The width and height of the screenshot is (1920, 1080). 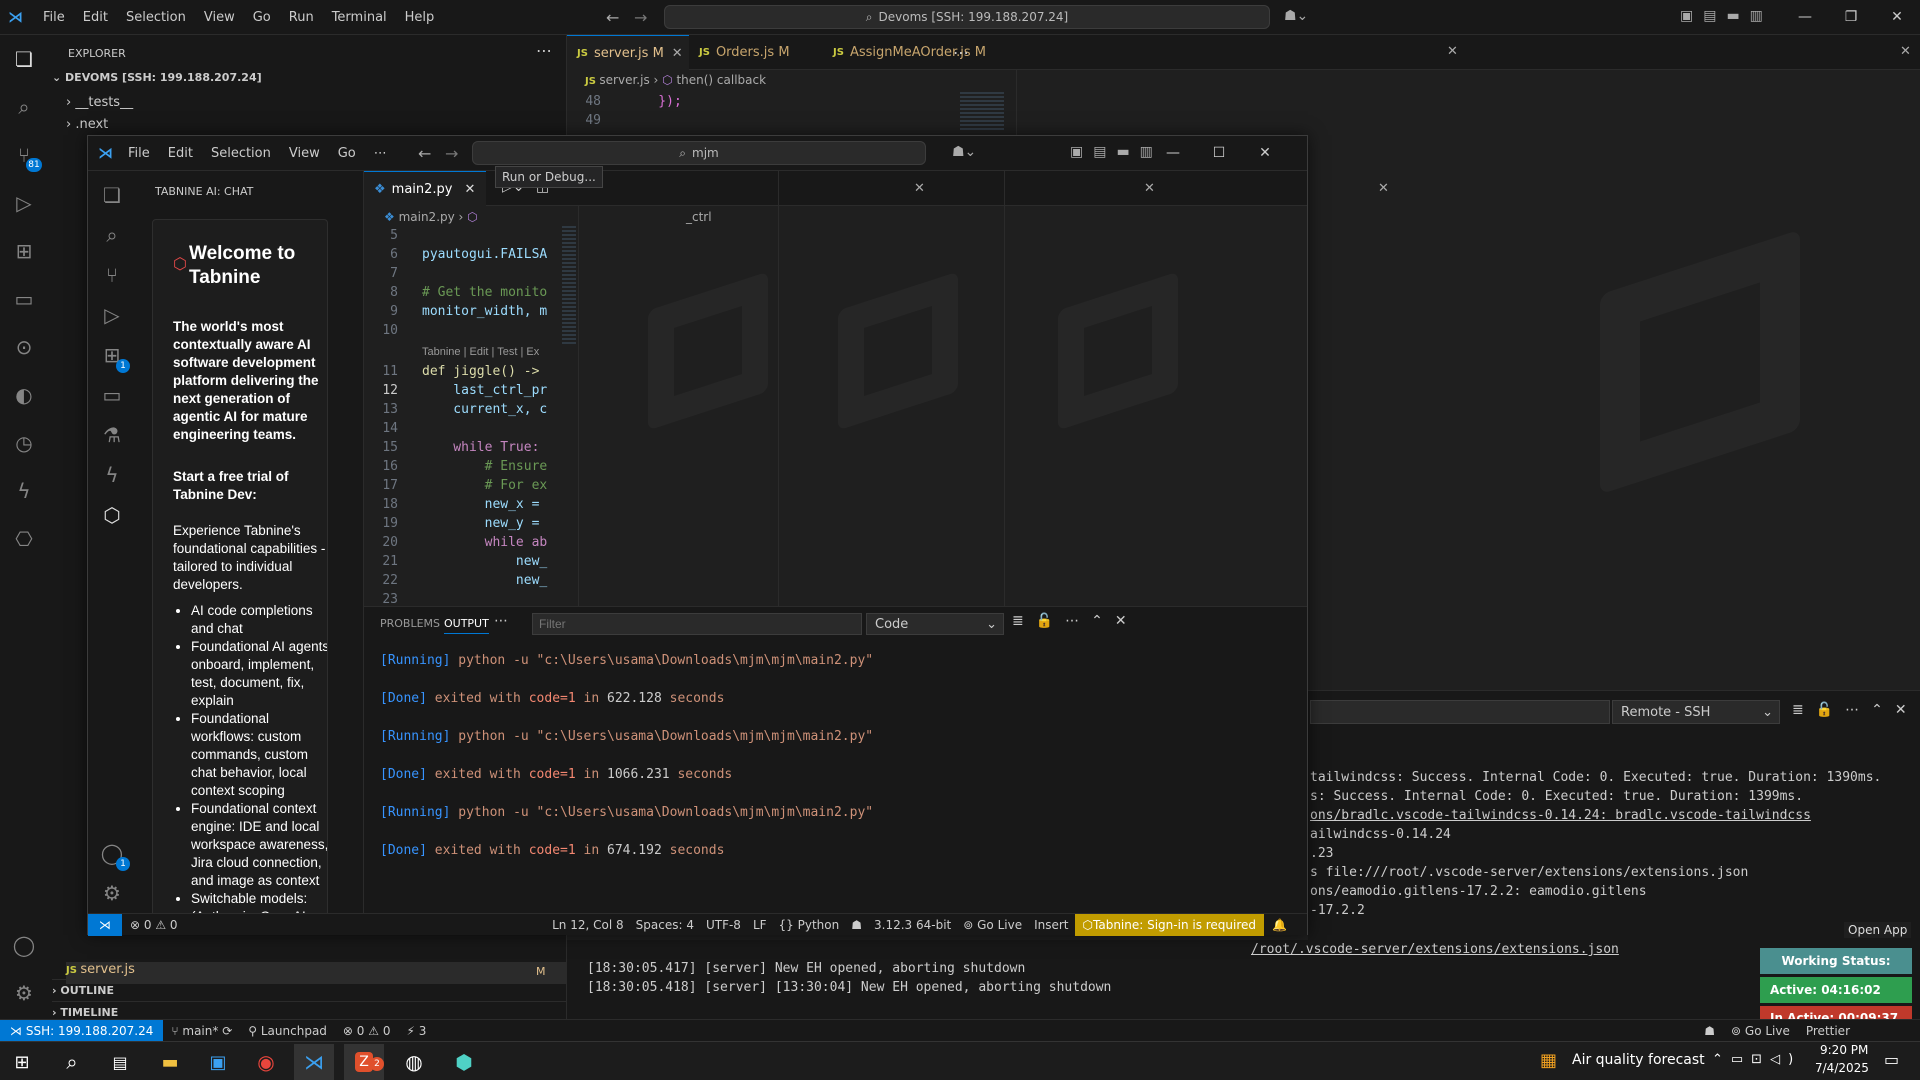 I want to click on nav-back-icon: ←, so click(x=612, y=17).